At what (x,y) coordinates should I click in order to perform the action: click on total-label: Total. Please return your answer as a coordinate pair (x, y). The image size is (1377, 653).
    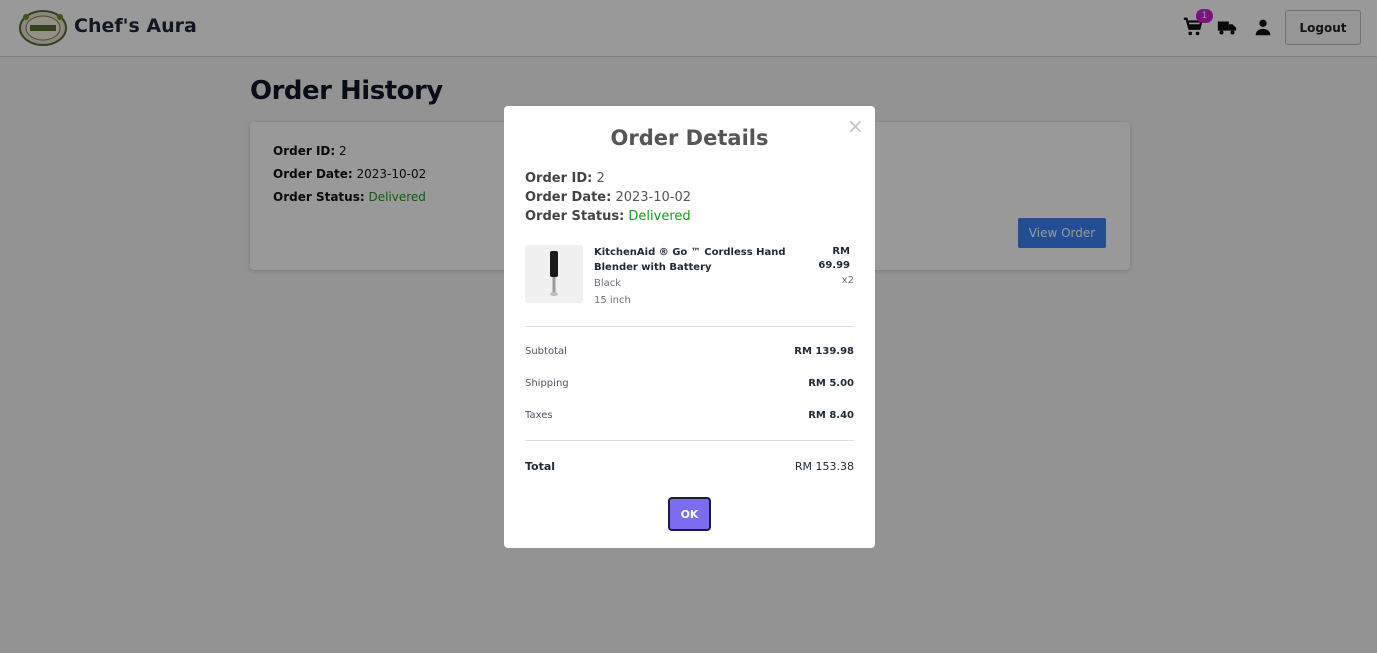
    Looking at the image, I should click on (540, 466).